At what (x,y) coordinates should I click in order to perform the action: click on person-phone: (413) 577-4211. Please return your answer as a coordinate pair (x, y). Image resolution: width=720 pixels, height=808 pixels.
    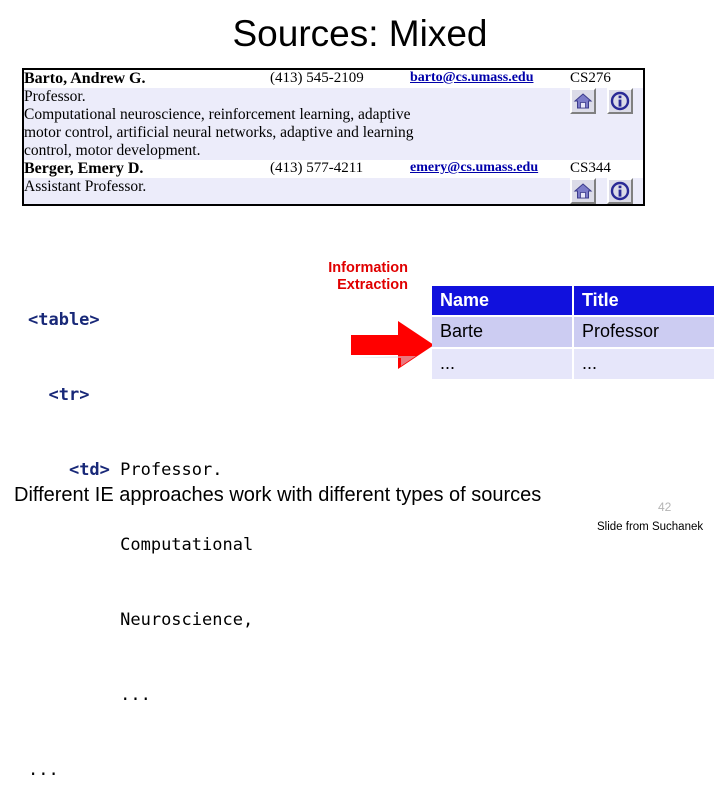
    Looking at the image, I should click on (317, 168).